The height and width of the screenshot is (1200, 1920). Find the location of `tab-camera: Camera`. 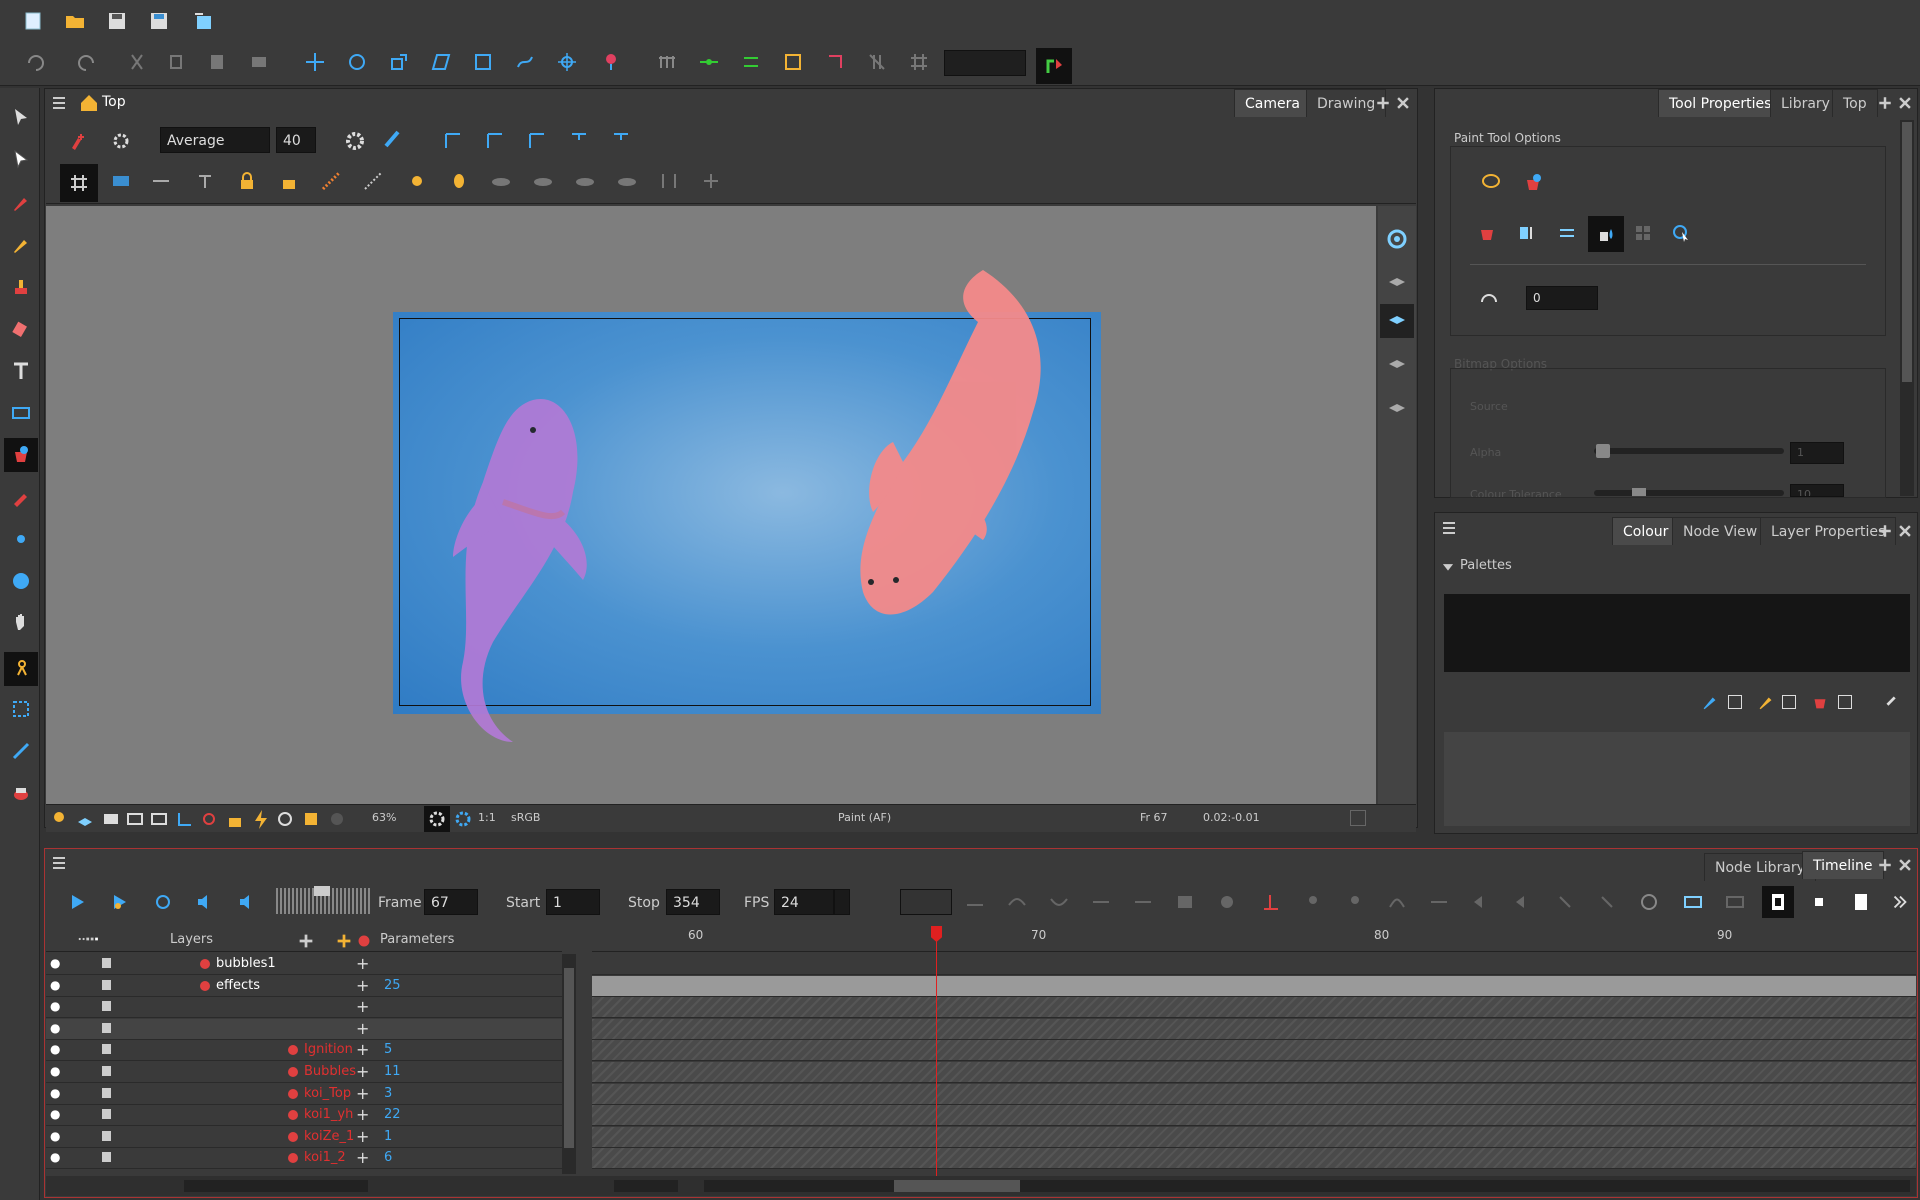

tab-camera: Camera is located at coordinates (1272, 103).